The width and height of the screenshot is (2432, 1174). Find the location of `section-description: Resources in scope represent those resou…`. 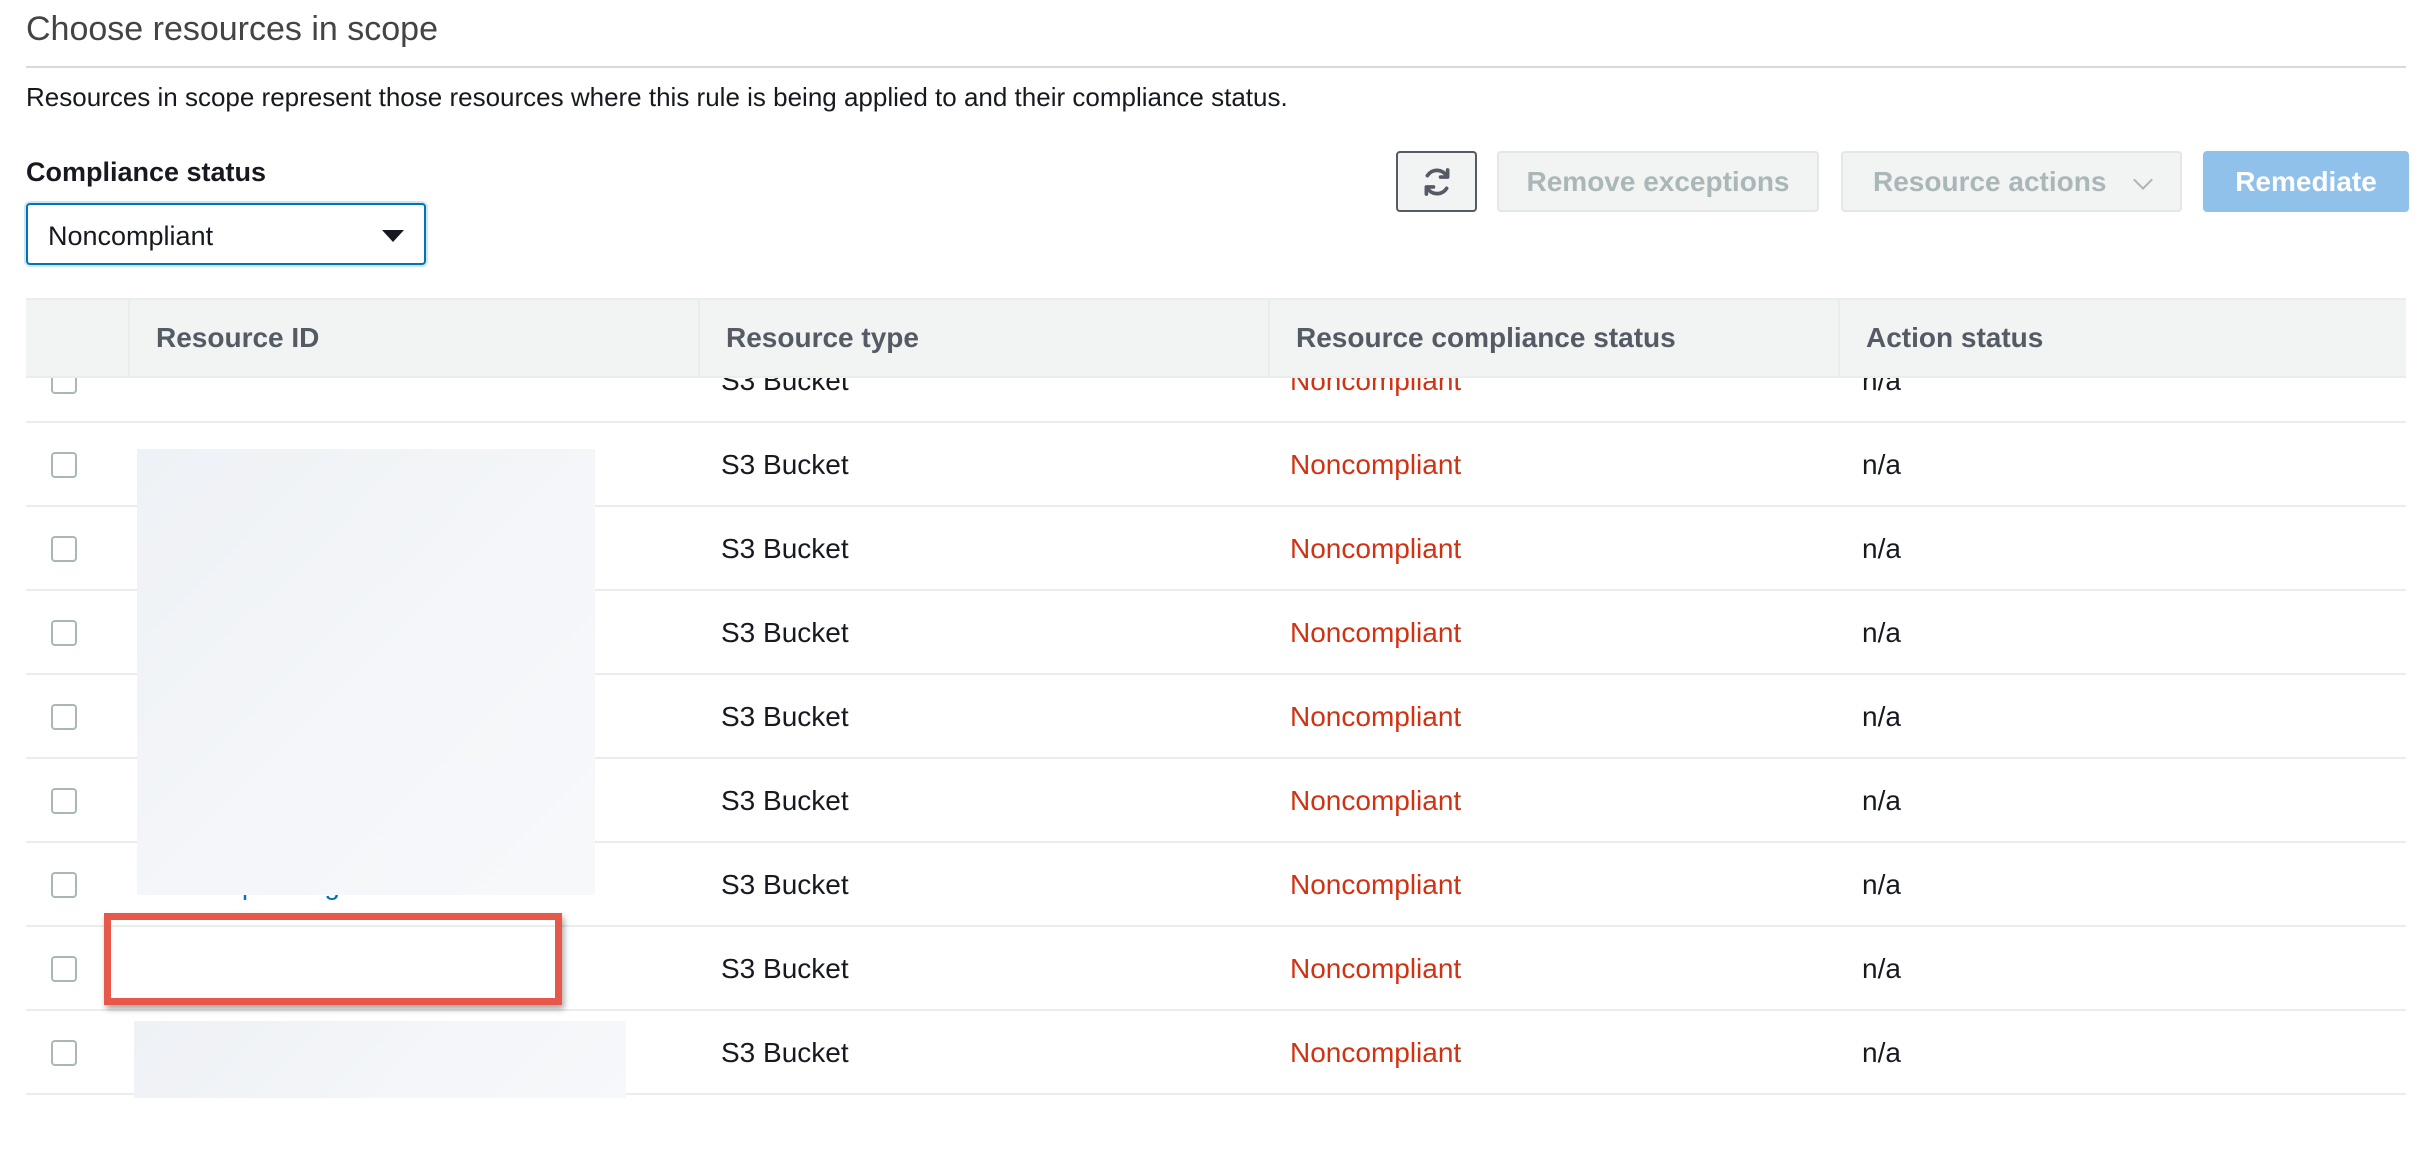

section-description: Resources in scope represent those resou… is located at coordinates (657, 97).